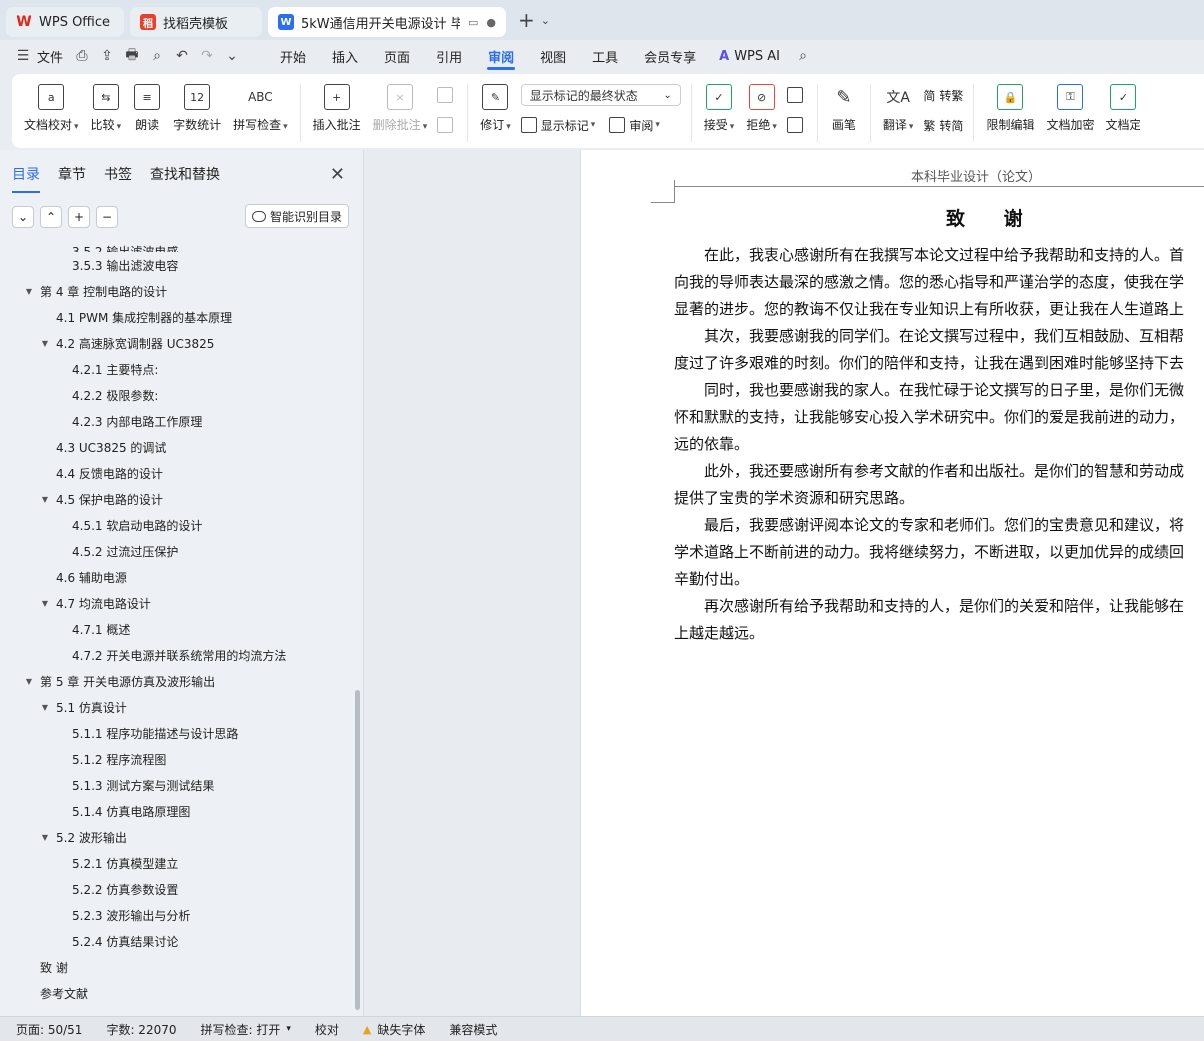  Describe the element at coordinates (26, 178) in the screenshot. I see `tab-toc: 目录` at that location.